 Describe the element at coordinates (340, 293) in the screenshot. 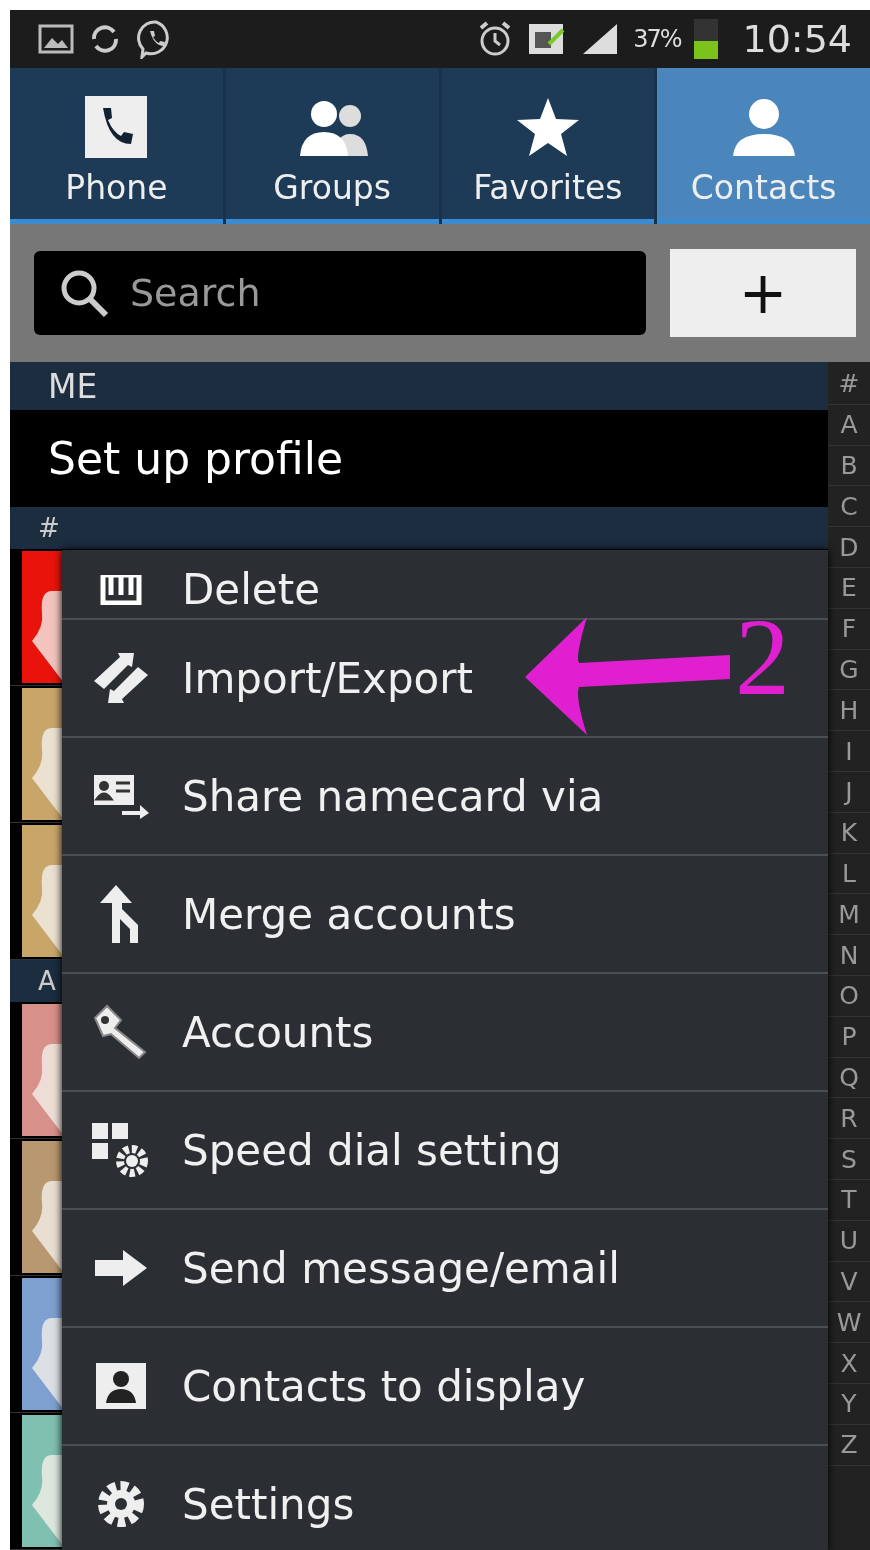

I see `search-field: Search` at that location.